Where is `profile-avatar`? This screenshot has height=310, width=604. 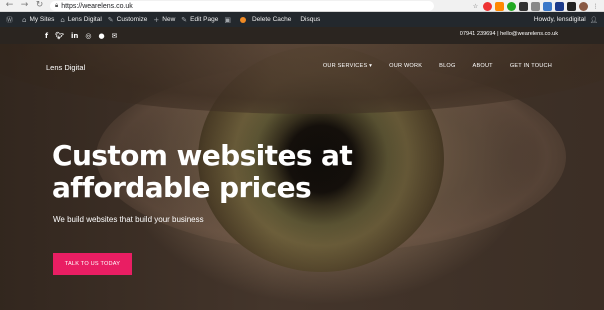 profile-avatar is located at coordinates (583, 6).